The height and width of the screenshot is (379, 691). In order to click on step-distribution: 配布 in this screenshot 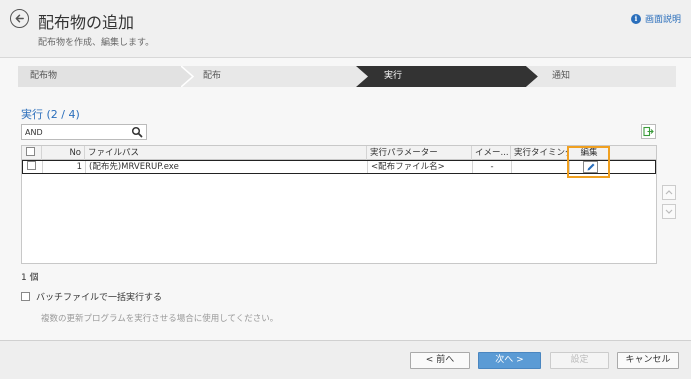, I will do `click(274, 76)`.